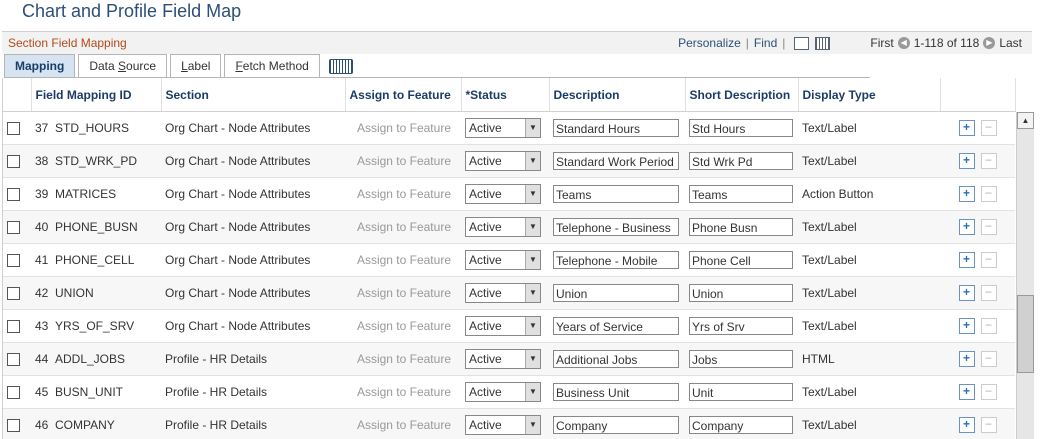  I want to click on column-header-description: Description, so click(617, 95).